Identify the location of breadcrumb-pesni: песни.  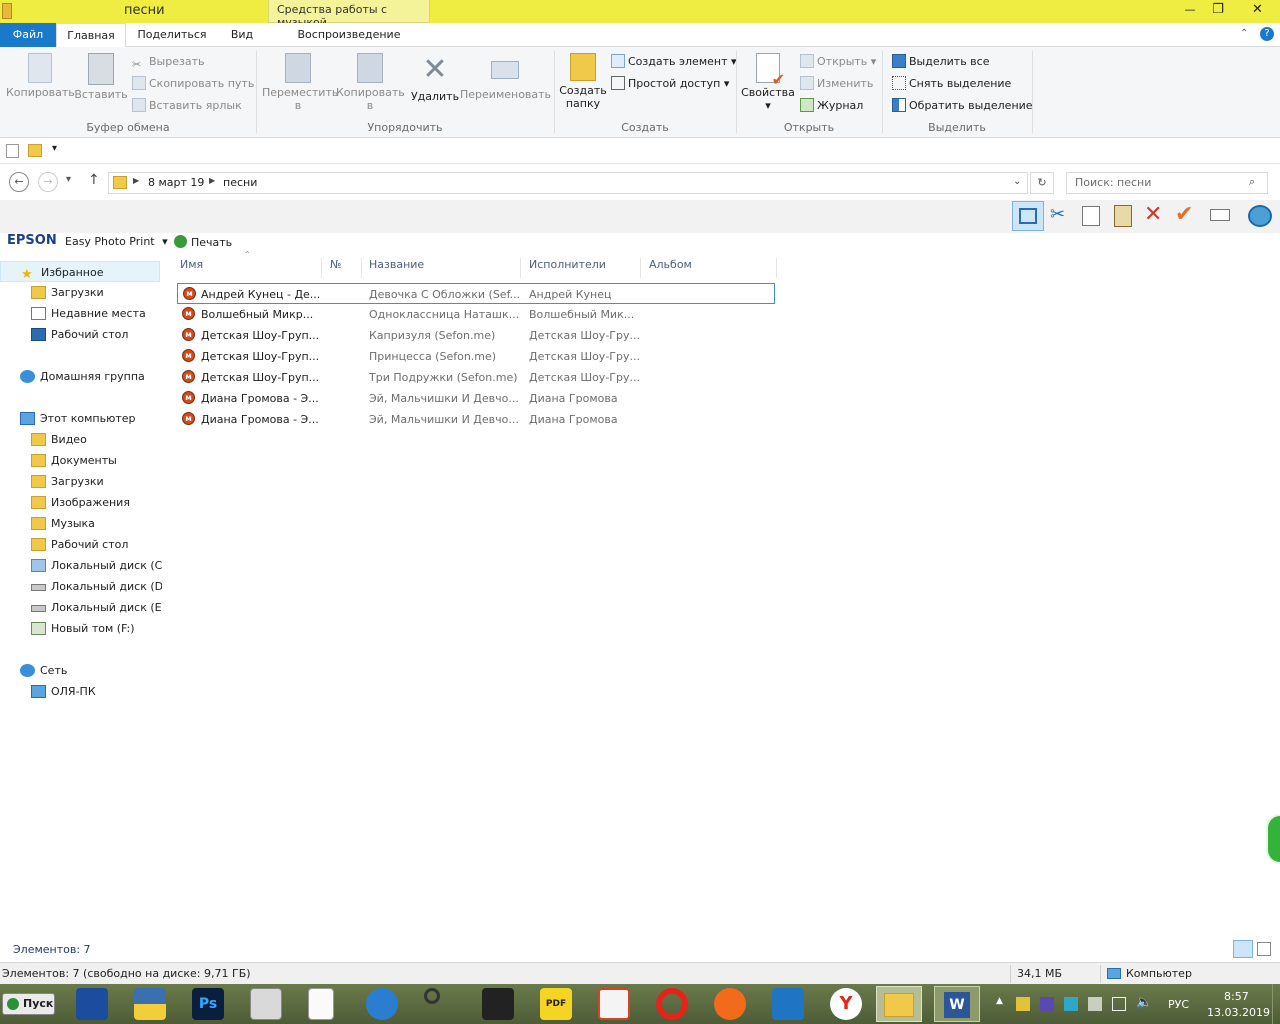
(240, 182).